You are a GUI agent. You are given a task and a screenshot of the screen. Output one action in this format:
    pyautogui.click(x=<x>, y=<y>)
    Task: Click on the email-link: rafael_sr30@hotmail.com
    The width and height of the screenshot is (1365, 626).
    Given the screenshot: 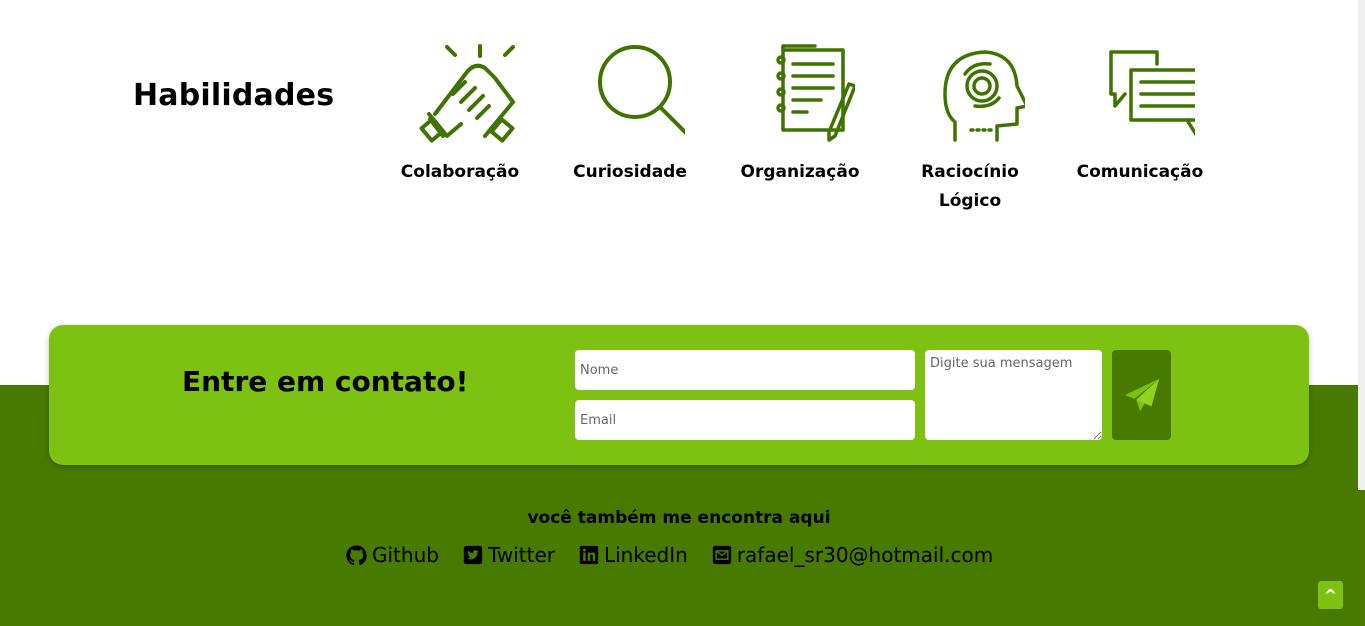 What is the action you would take?
    pyautogui.click(x=852, y=555)
    